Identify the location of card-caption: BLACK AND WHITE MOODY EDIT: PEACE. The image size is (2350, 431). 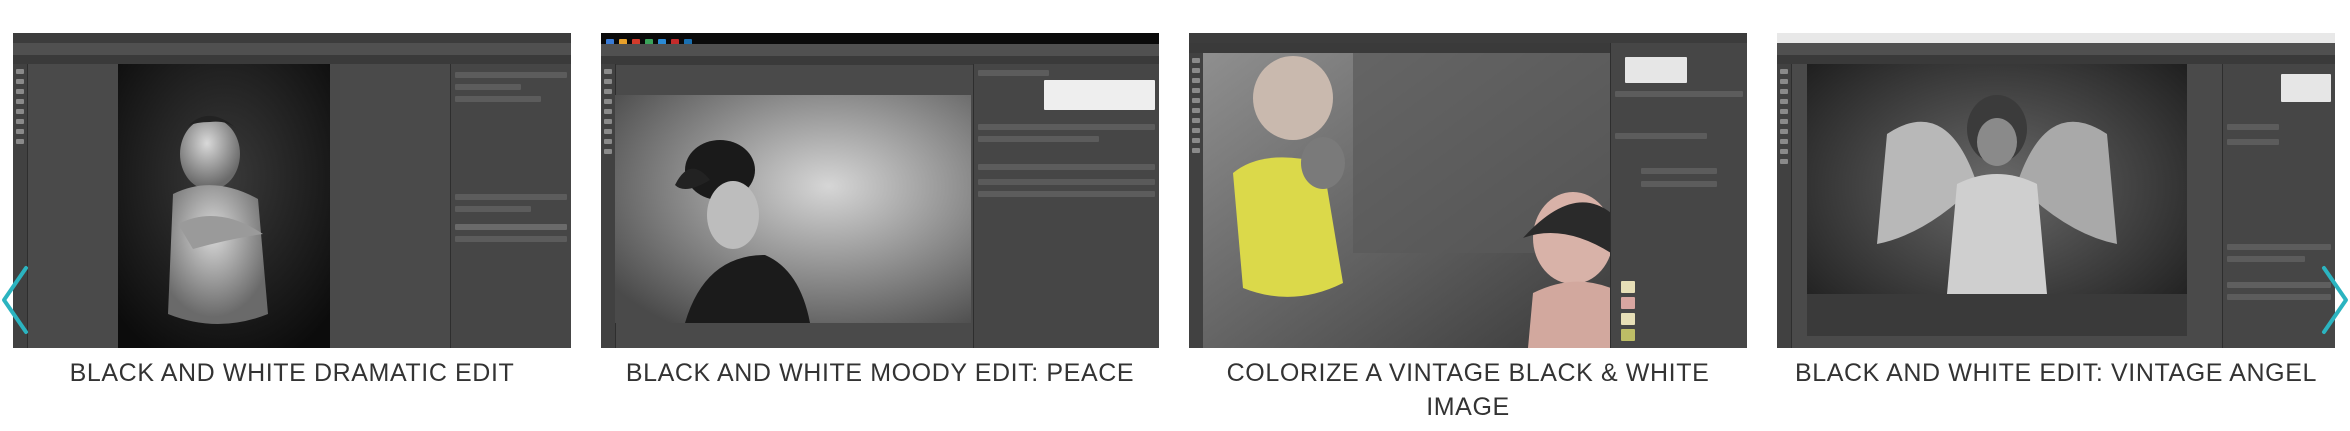
(880, 373).